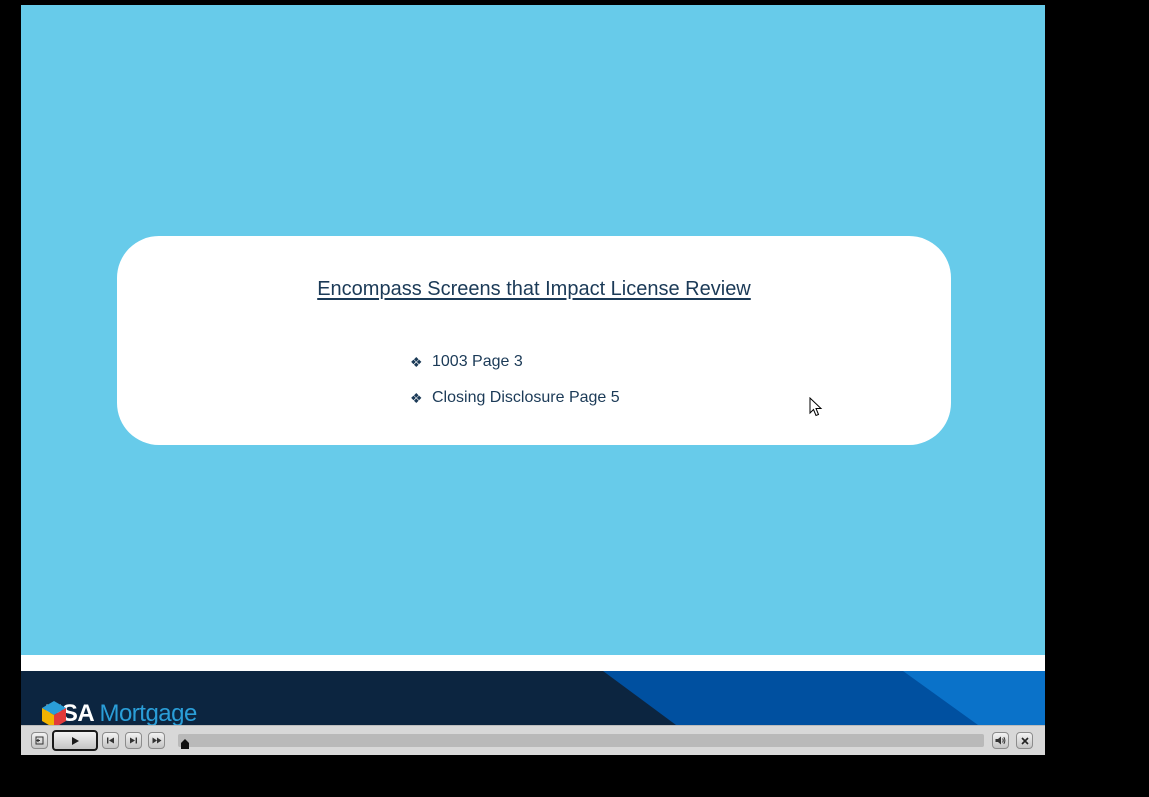  I want to click on logo-text-secondary: Mortgage, so click(148, 712).